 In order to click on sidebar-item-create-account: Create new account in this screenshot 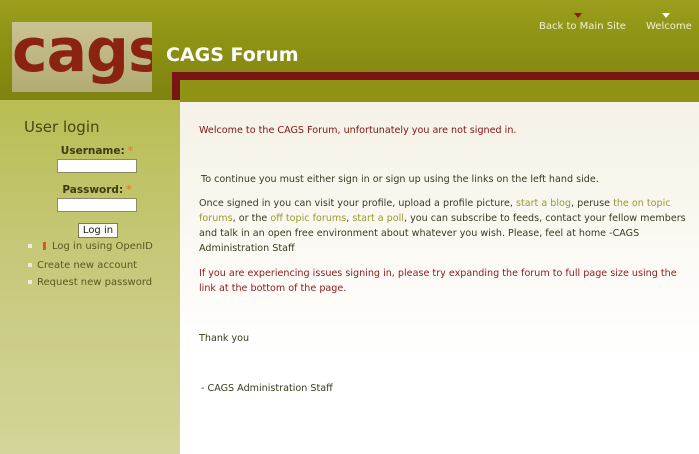, I will do `click(82, 265)`.